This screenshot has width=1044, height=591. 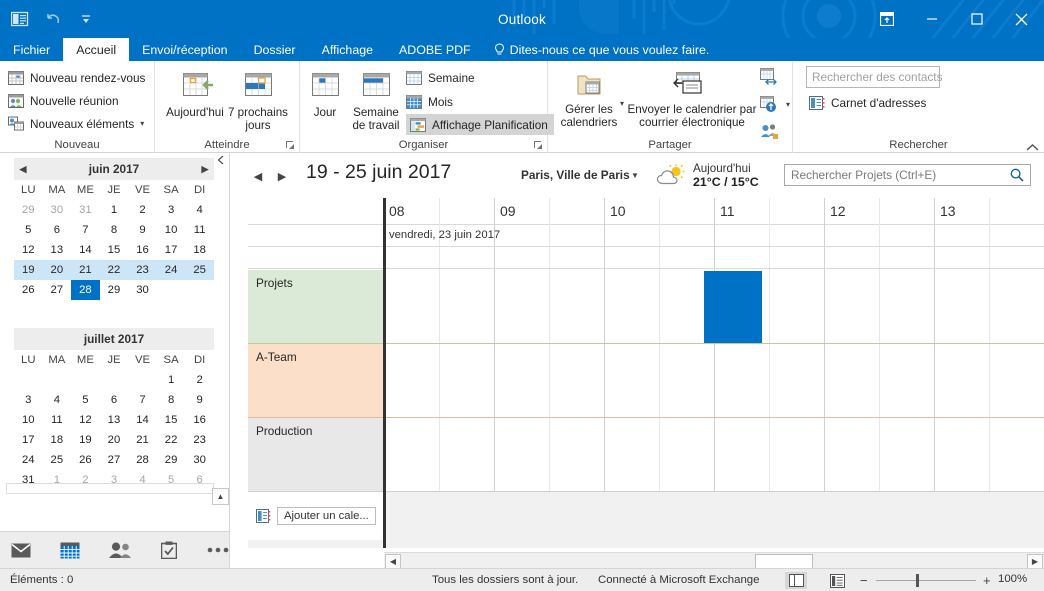 What do you see at coordinates (864, 580) in the screenshot?
I see `zoom-out-button: −` at bounding box center [864, 580].